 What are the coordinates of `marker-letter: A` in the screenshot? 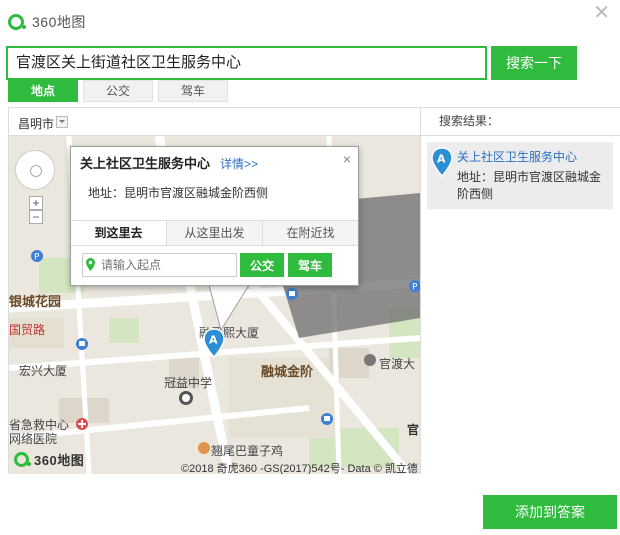 It's located at (213, 340).